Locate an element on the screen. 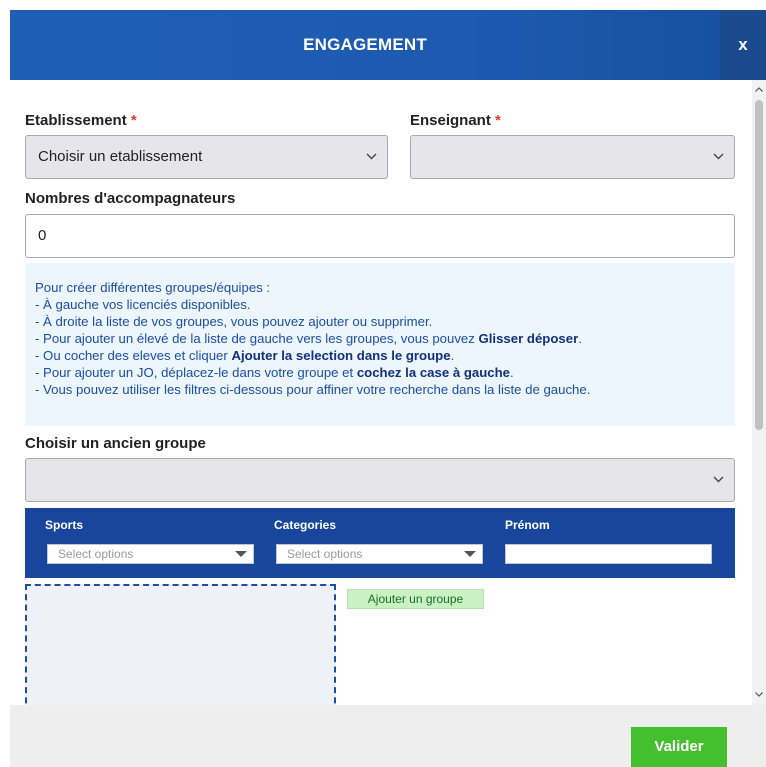  modal-header: ENGAGEMENT x is located at coordinates (388, 45).